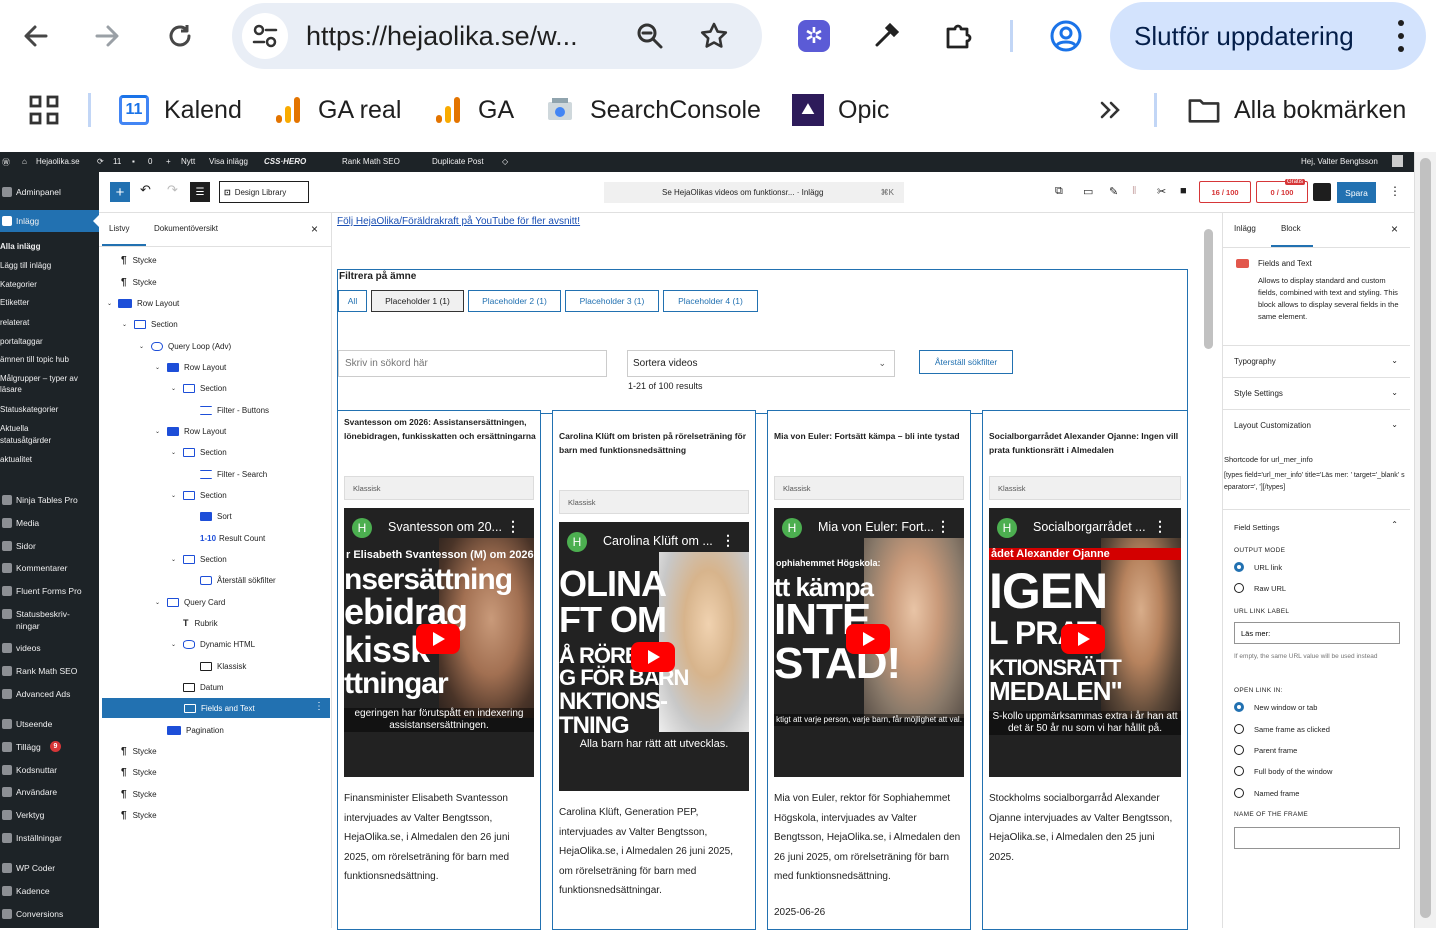  Describe the element at coordinates (200, 192) in the screenshot. I see `list-view-toggle-icon: ☰` at that location.